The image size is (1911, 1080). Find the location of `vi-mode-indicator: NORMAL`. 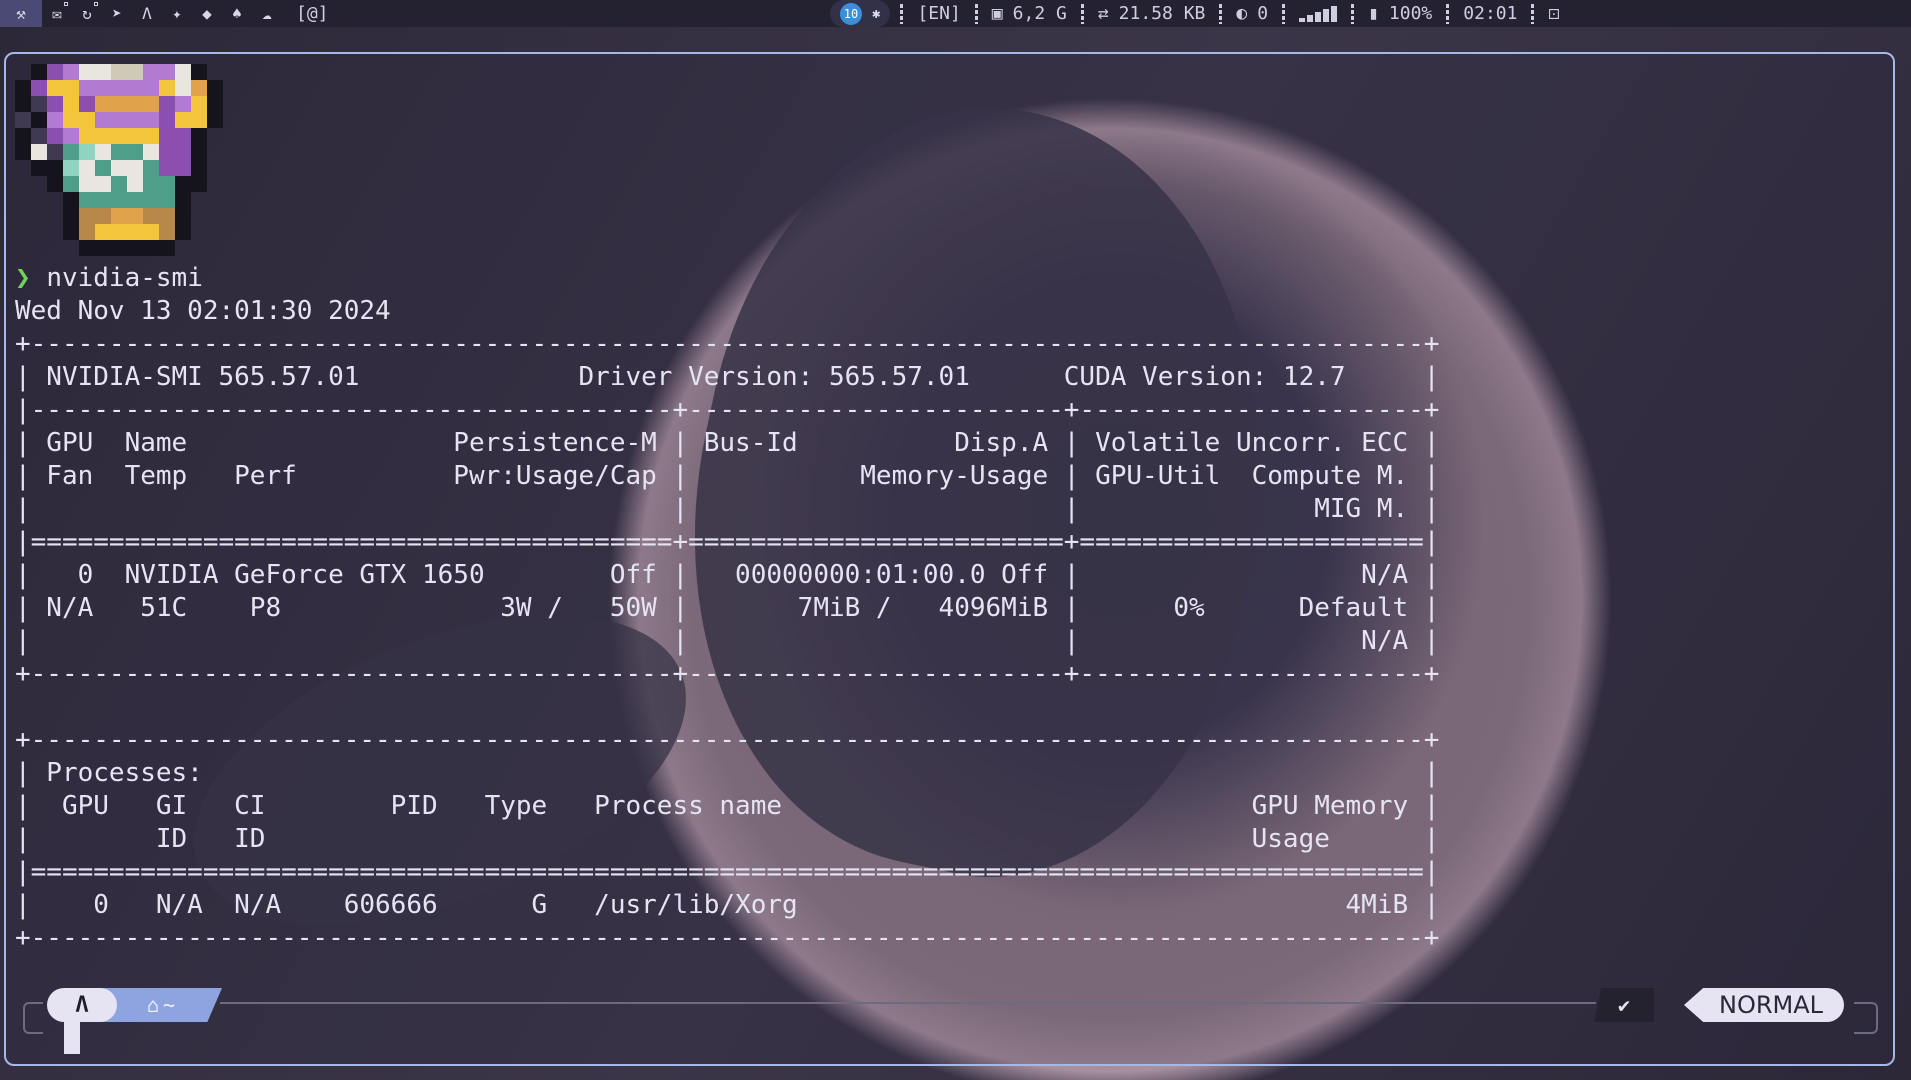

vi-mode-indicator: NORMAL is located at coordinates (1764, 1005).